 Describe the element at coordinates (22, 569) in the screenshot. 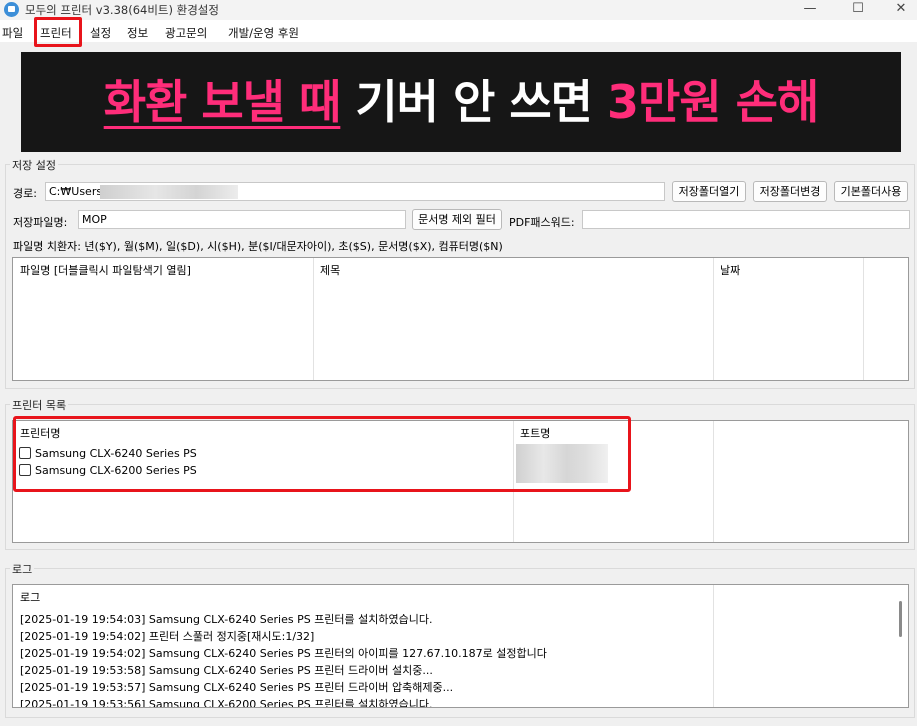

I see `log-title: 로그` at that location.